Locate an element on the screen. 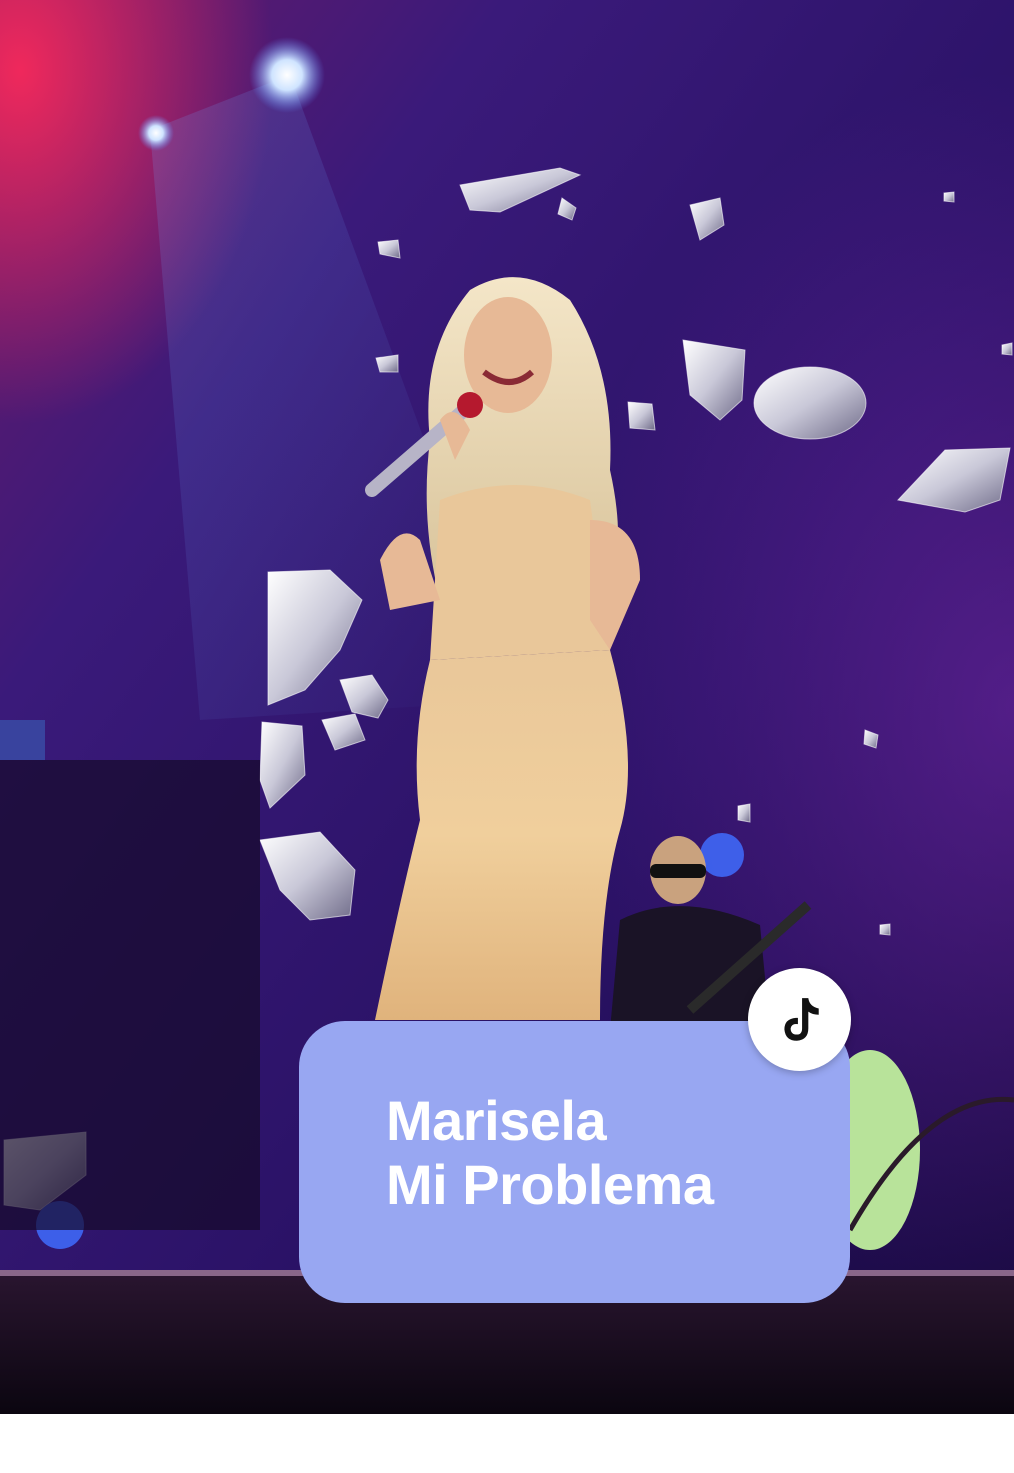 Image resolution: width=1014 pixels, height=1473 pixels. song-title: Mi Problema is located at coordinates (550, 1184).